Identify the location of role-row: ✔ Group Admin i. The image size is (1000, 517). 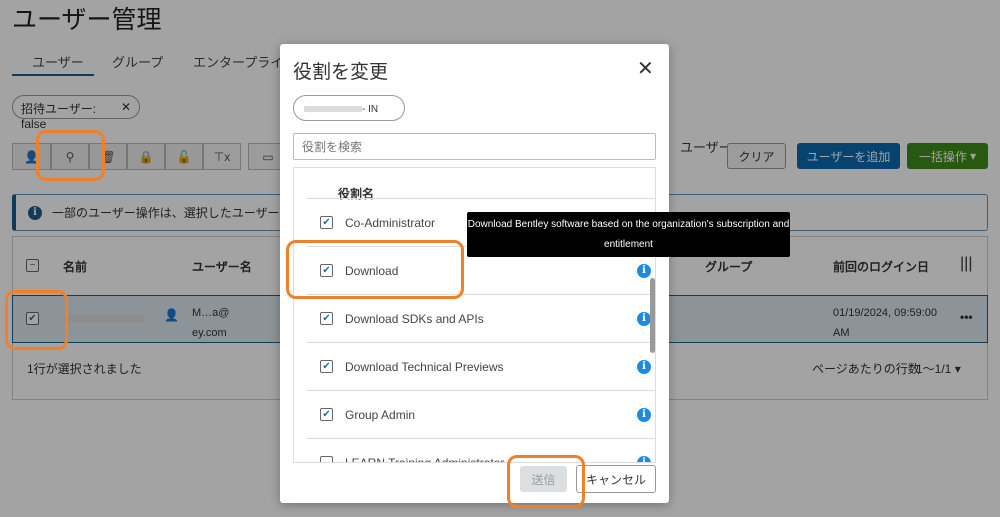
(481, 414).